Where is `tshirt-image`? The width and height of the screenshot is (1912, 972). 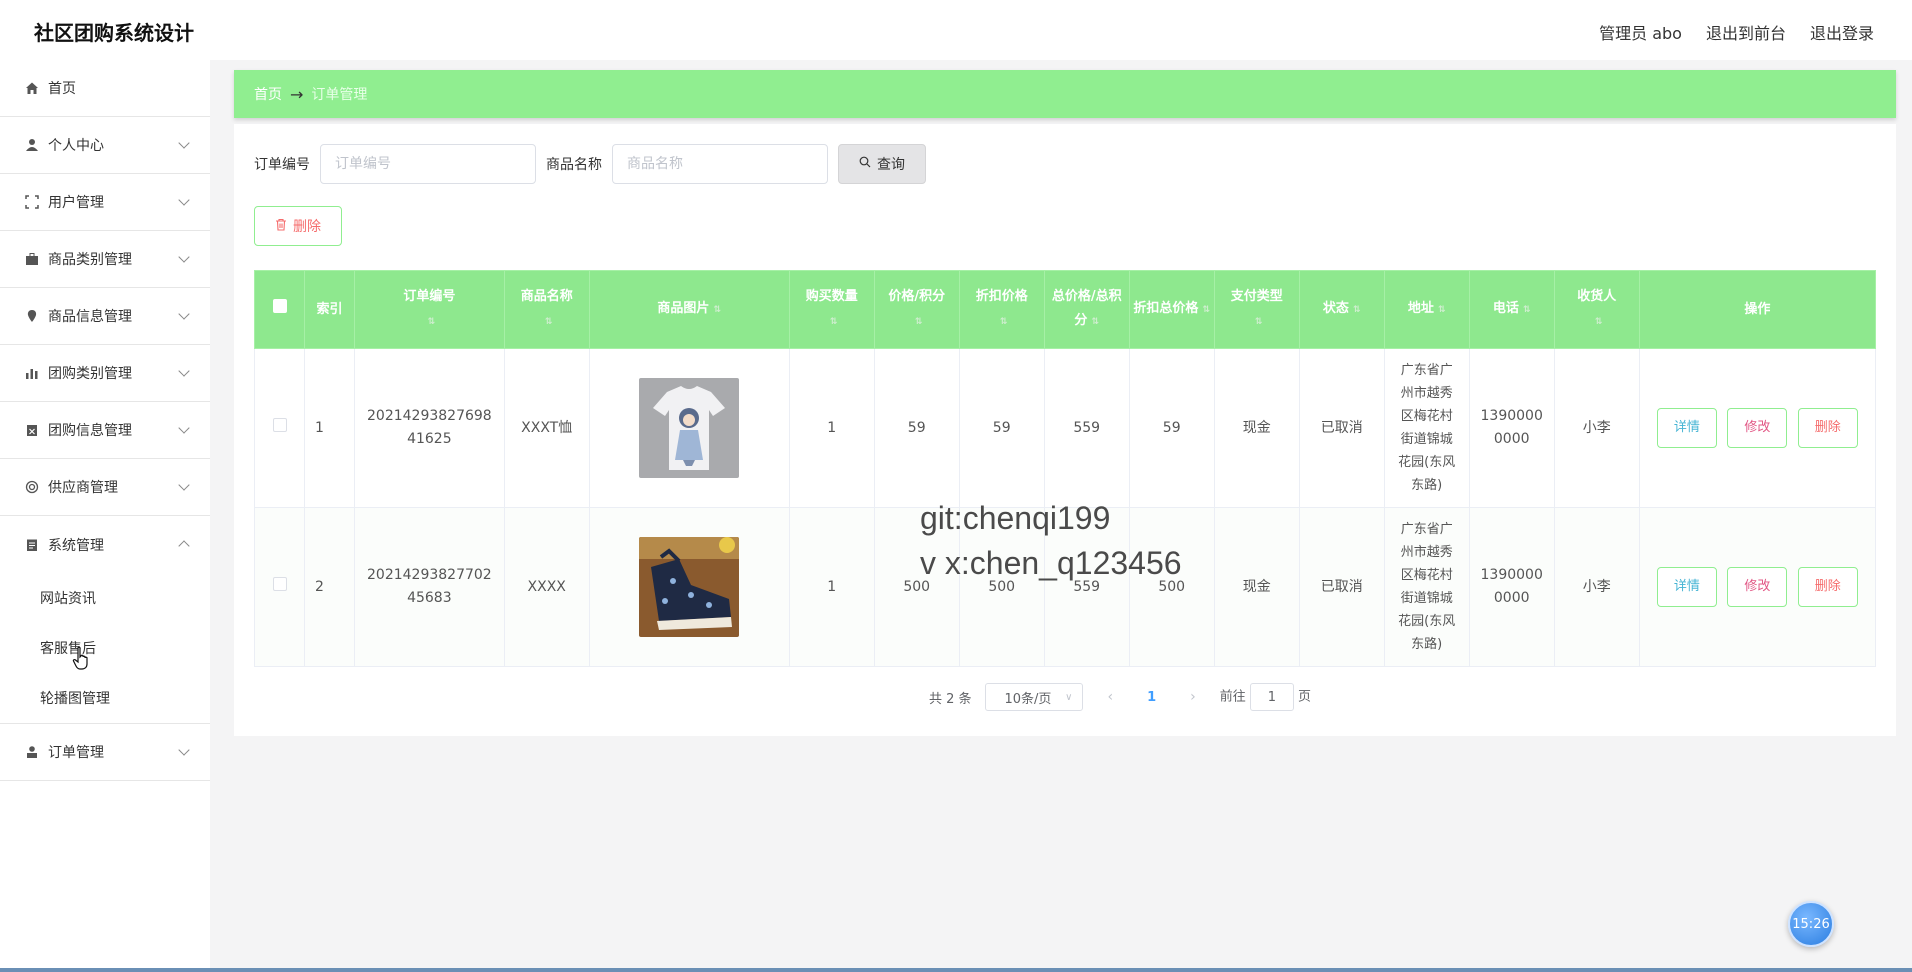
tshirt-image is located at coordinates (689, 428).